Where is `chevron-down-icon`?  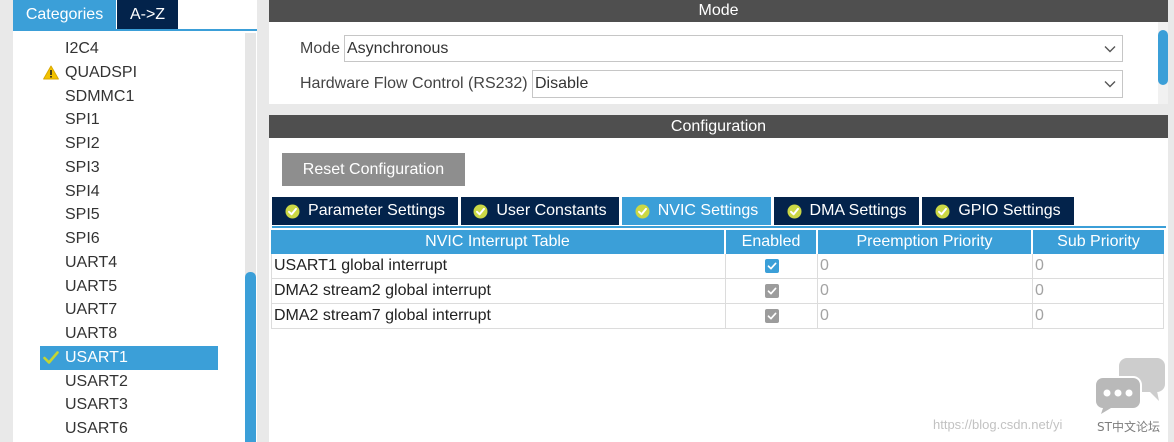
chevron-down-icon is located at coordinates (1110, 84).